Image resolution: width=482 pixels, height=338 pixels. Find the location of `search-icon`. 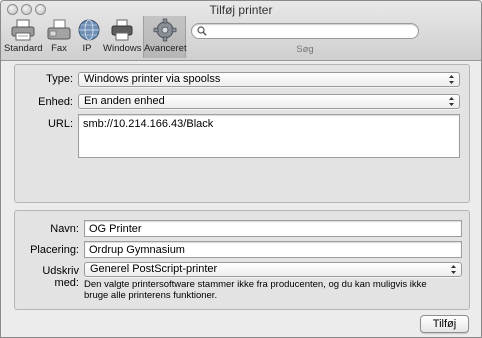

search-icon is located at coordinates (202, 31).